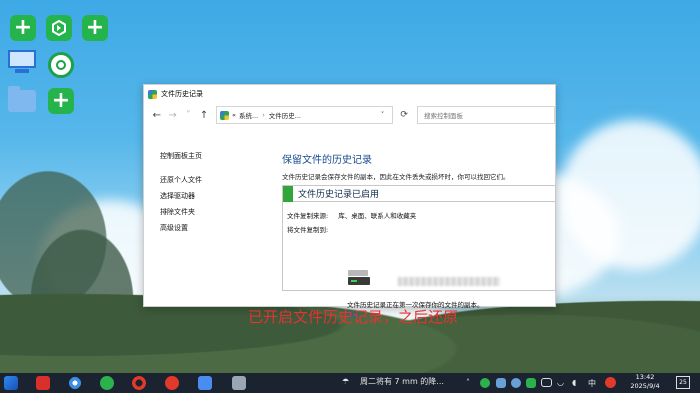  Describe the element at coordinates (444, 116) in the screenshot. I see `search-placeholder: 搜索控制面板` at that location.